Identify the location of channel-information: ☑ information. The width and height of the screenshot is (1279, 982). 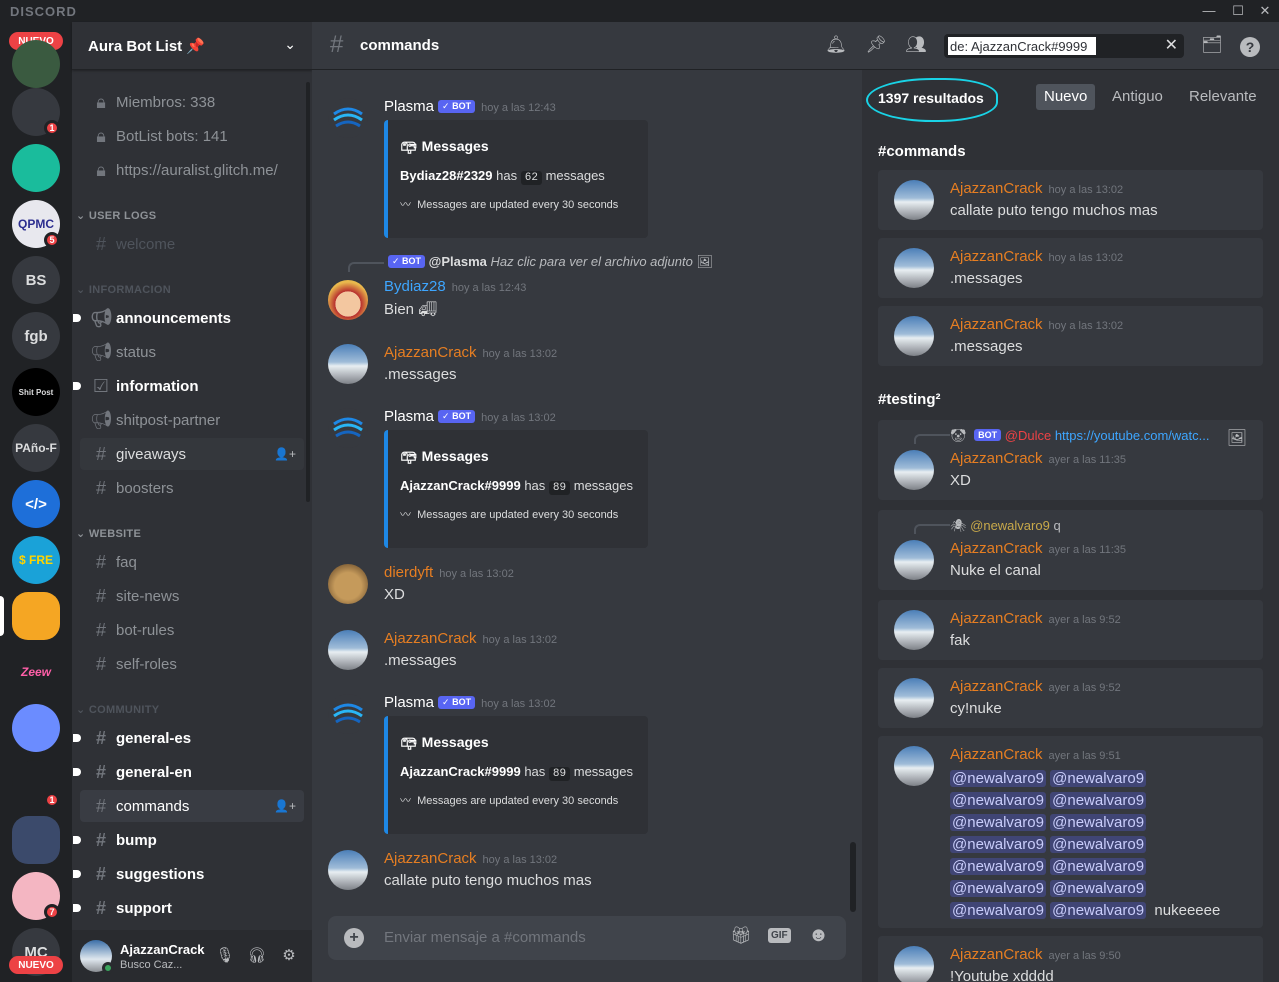
(188, 386).